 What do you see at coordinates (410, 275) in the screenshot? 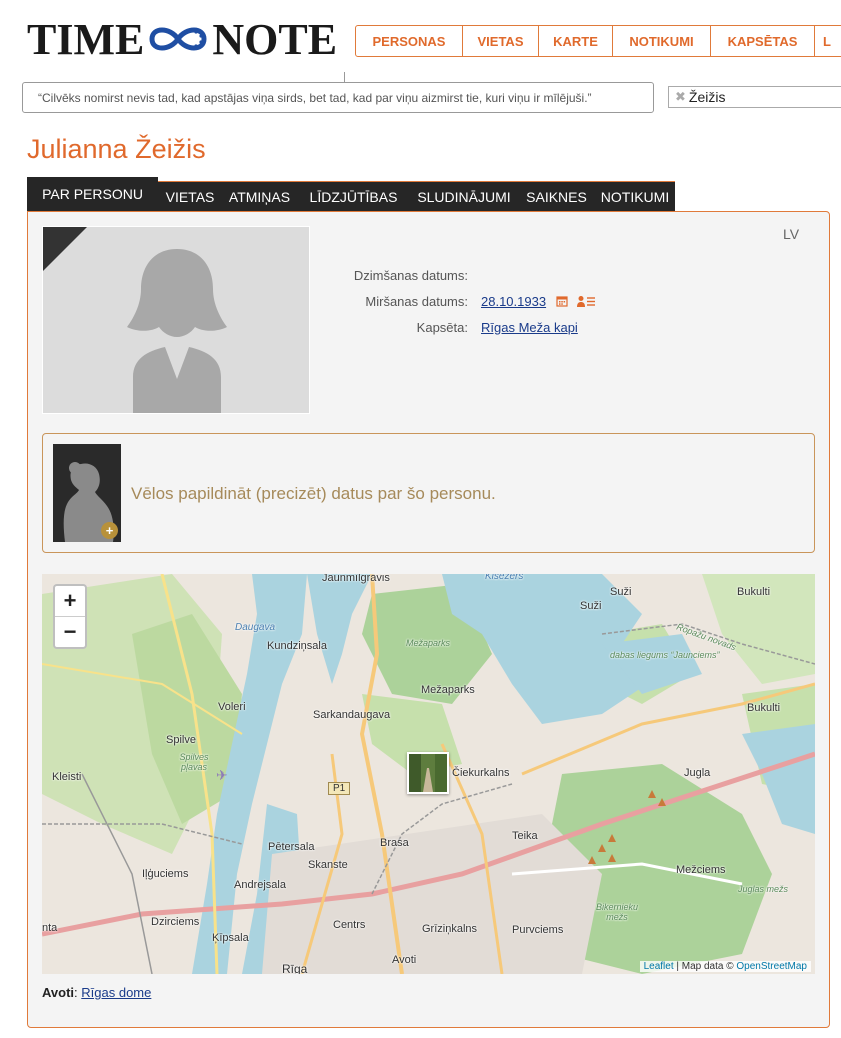
I see `birth-date-label: Dzimšanas datums:` at bounding box center [410, 275].